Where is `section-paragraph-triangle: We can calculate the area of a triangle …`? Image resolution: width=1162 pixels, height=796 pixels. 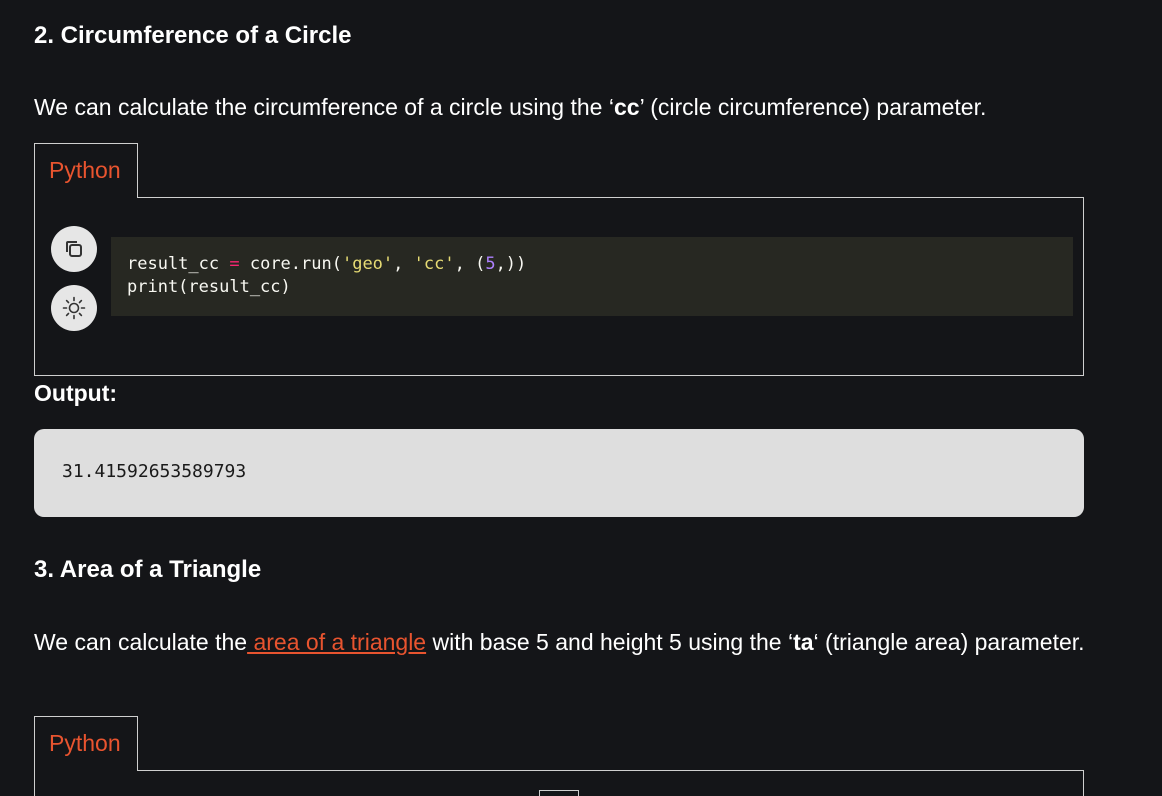 section-paragraph-triangle: We can calculate the area of a triangle … is located at coordinates (564, 642).